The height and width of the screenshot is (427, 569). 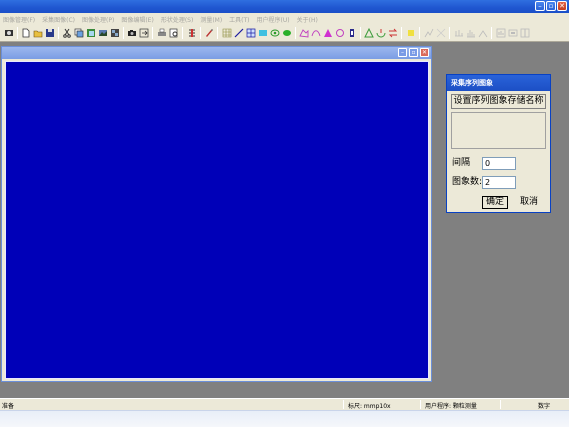 I want to click on grid-icon, so click(x=227, y=33).